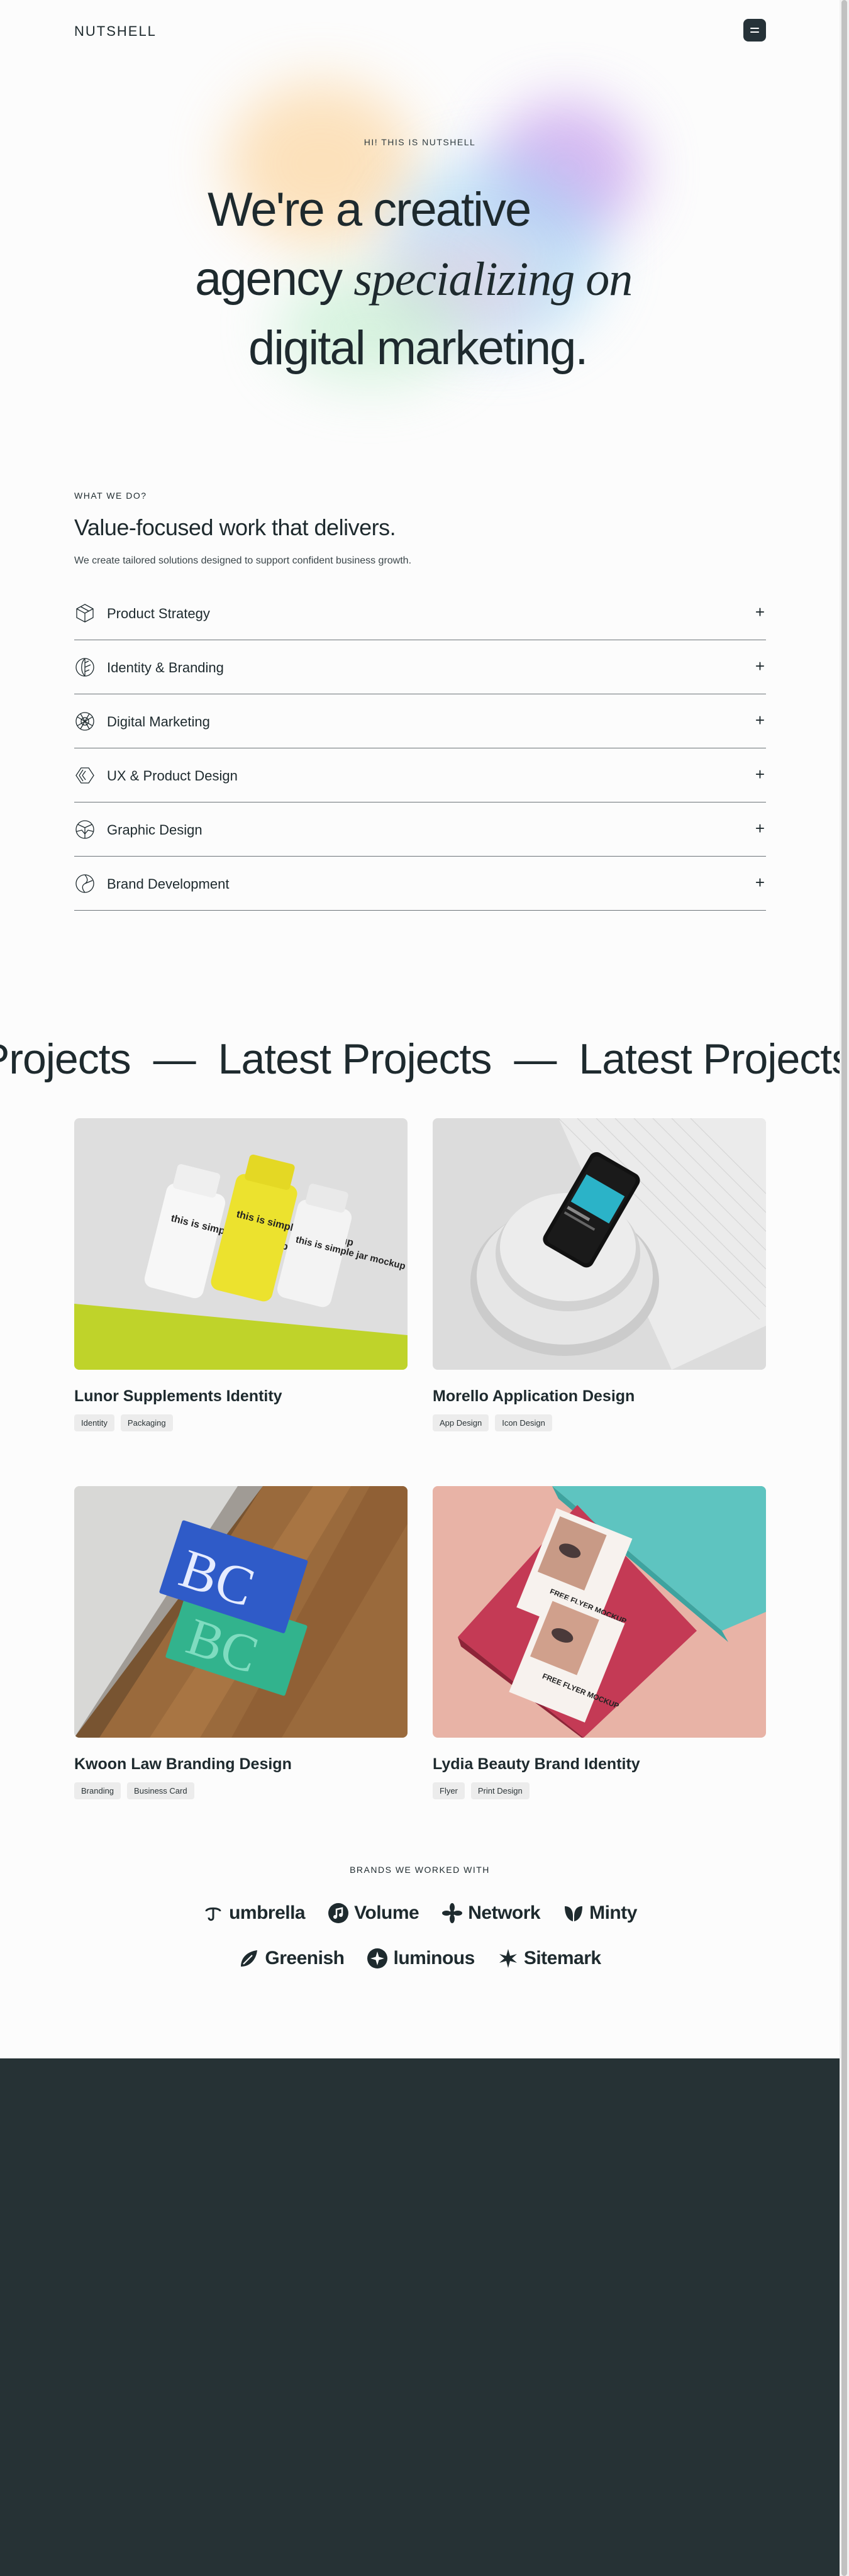 The width and height of the screenshot is (849, 2576). I want to click on project-tag: Identity, so click(94, 1422).